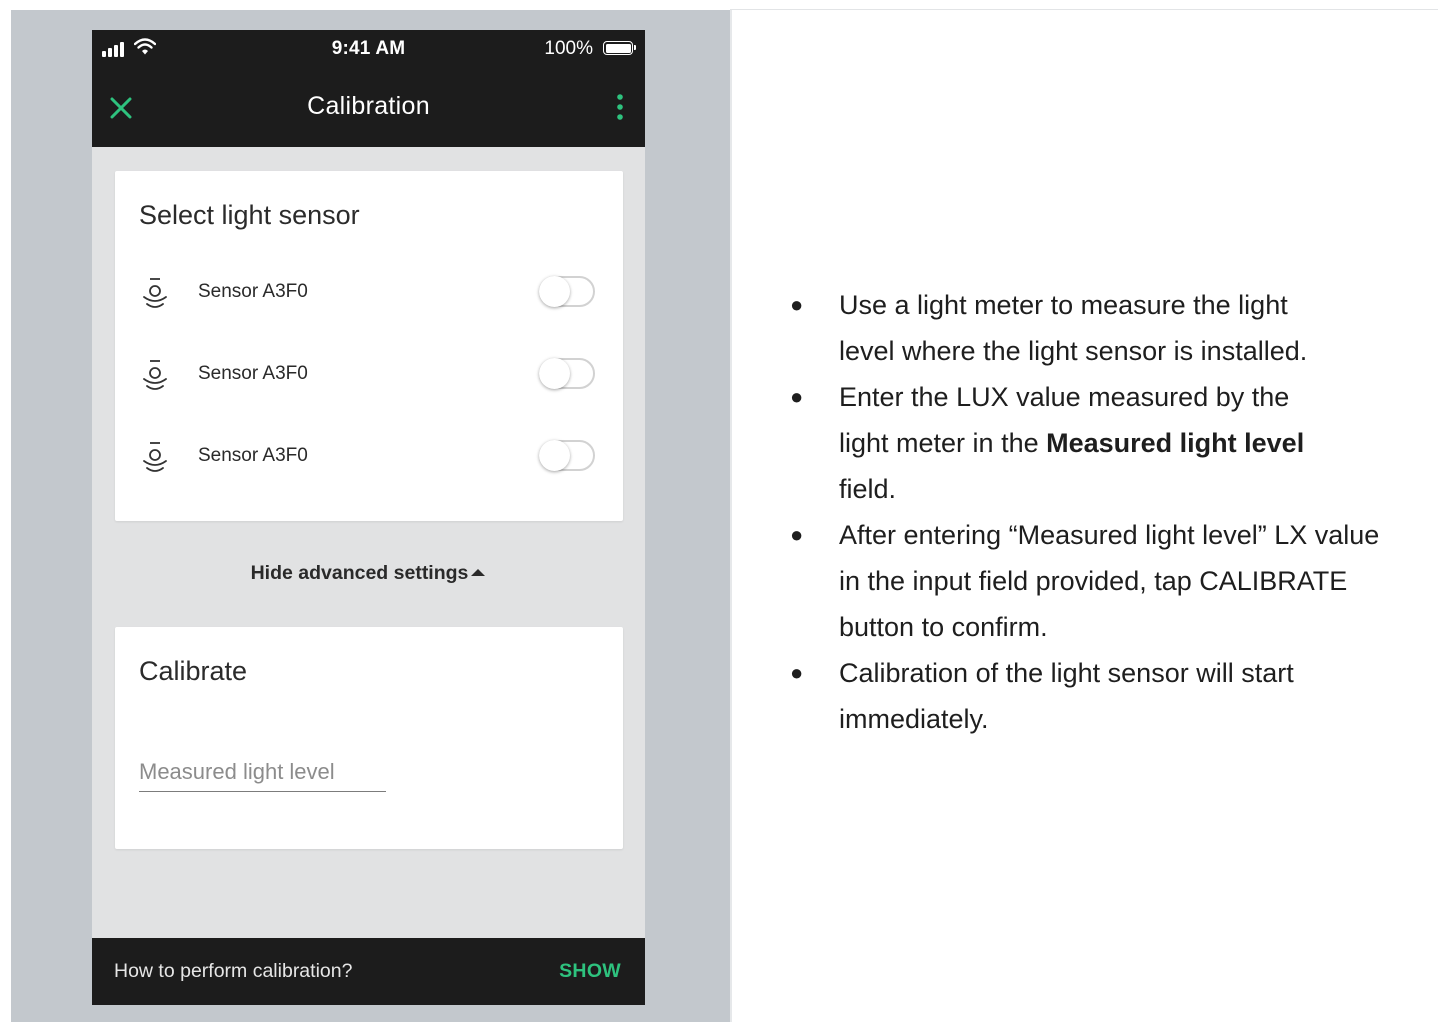 This screenshot has height=1022, width=1438. Describe the element at coordinates (249, 215) in the screenshot. I see `card-title: Select light sensor` at that location.